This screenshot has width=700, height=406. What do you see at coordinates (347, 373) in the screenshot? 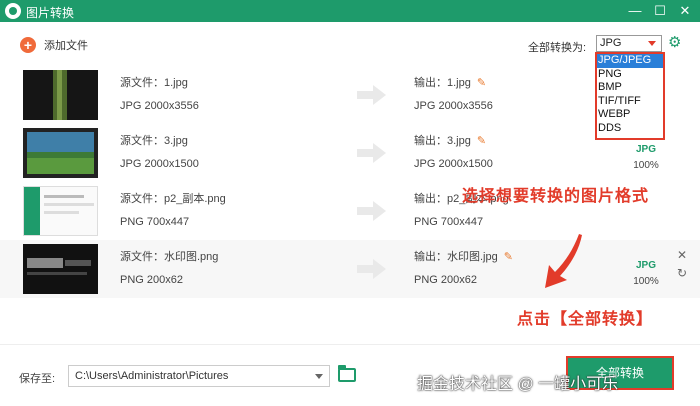
I see `folder-icon` at bounding box center [347, 373].